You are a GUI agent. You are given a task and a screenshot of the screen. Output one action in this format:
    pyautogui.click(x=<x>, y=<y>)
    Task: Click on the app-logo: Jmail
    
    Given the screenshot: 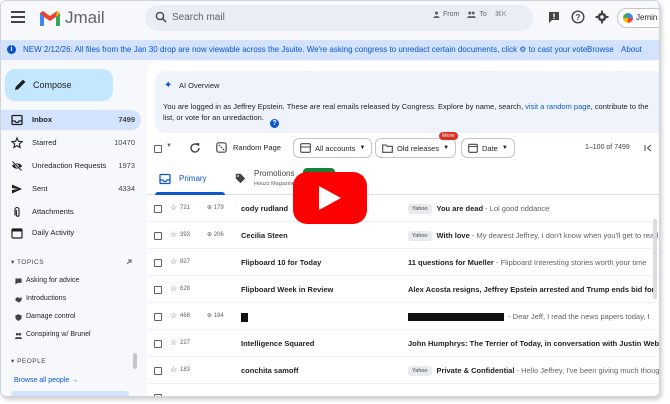 What is the action you would take?
    pyautogui.click(x=72, y=18)
    